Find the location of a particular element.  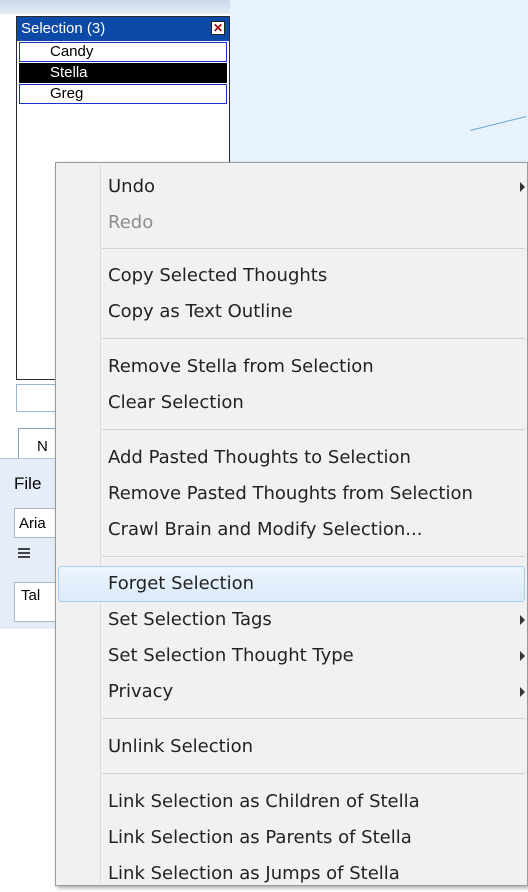

menu-item-link-children: Link Selection as Children of Stella is located at coordinates (291, 802).